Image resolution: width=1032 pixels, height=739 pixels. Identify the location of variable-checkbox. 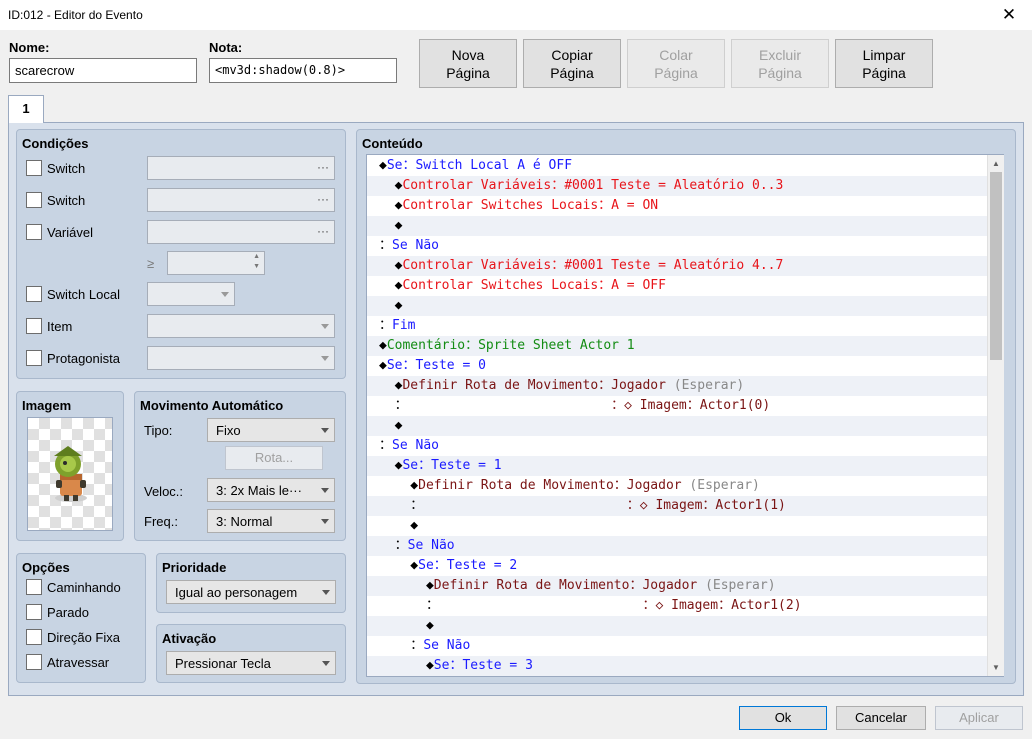
(34, 232).